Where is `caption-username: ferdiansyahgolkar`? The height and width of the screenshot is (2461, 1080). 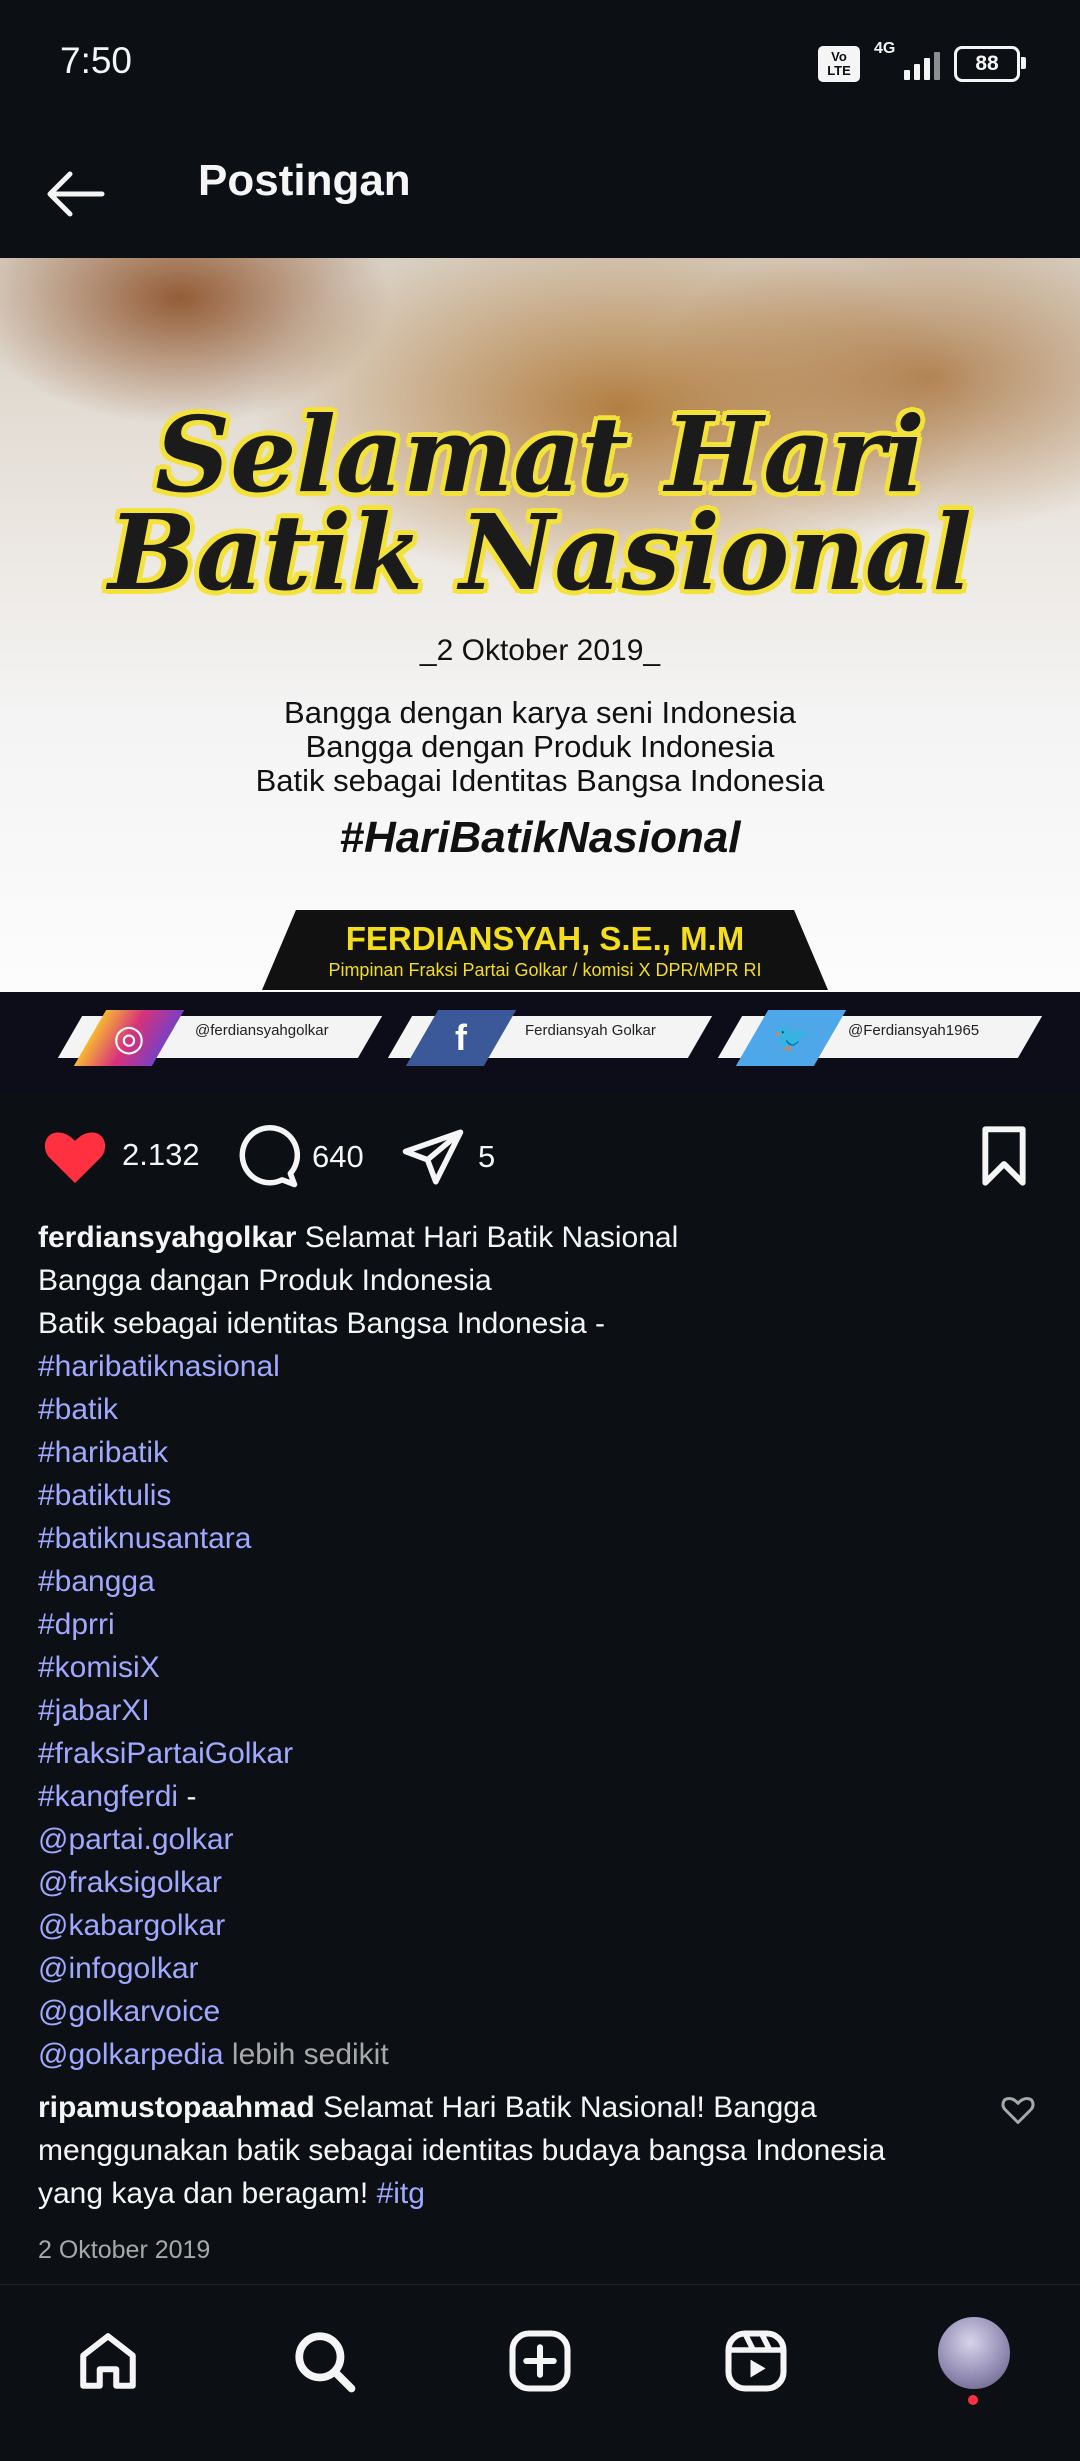
caption-username: ferdiansyahgolkar is located at coordinates (167, 1237).